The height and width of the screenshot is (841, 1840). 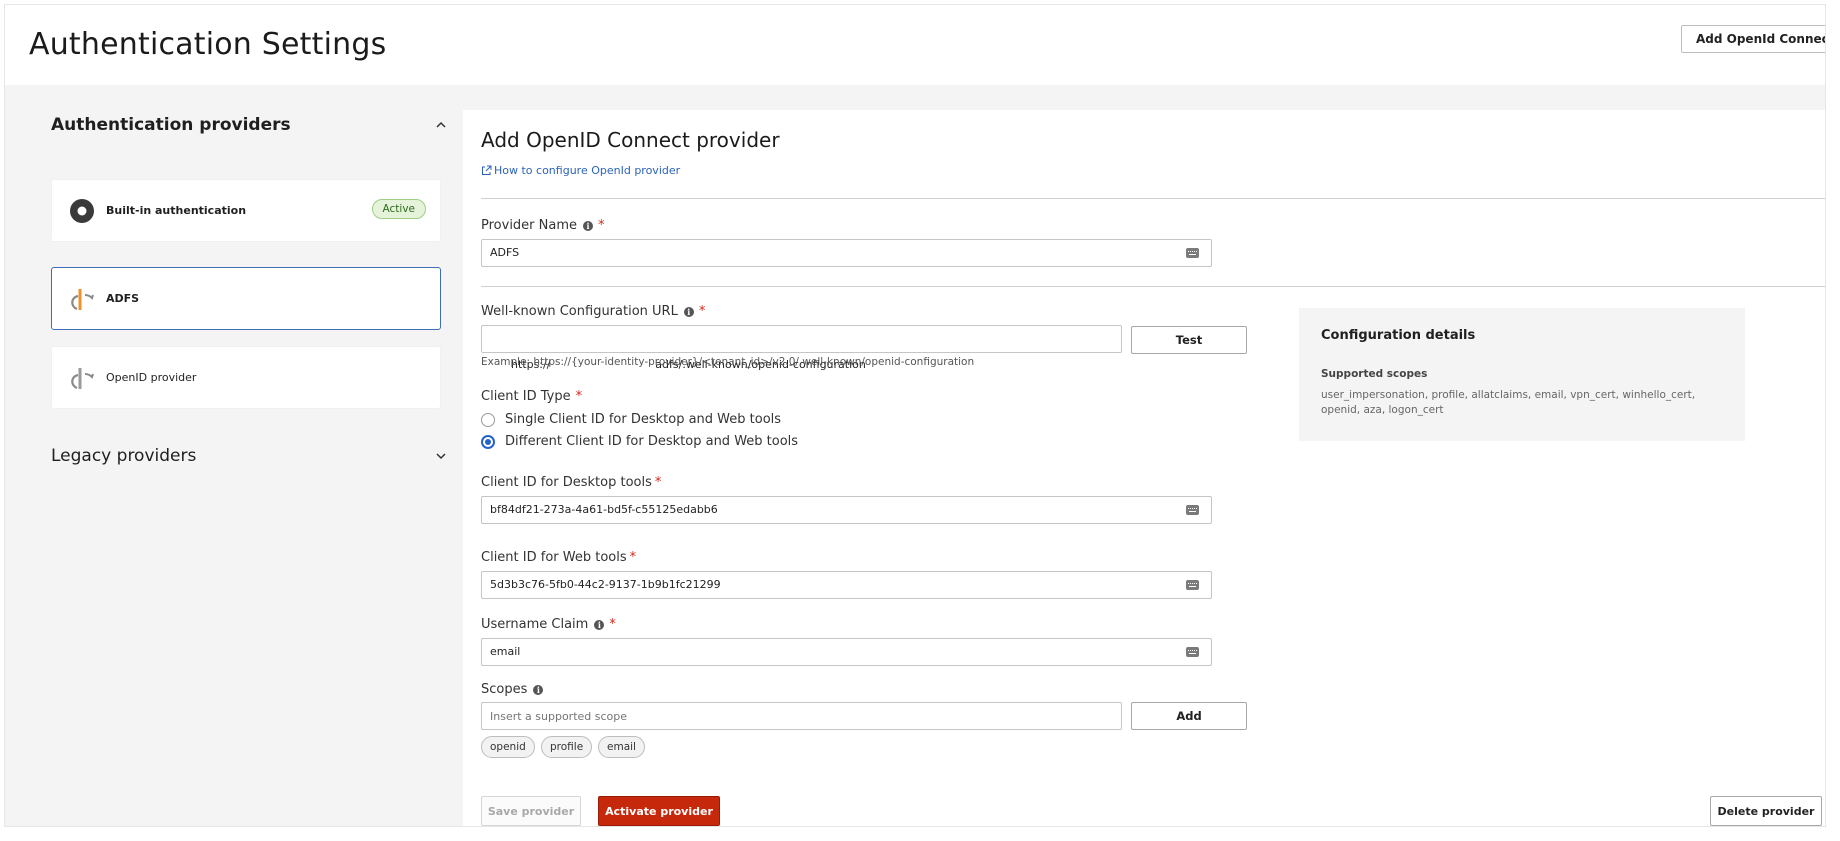 I want to click on provider-card-openid: OpenID provider, so click(x=246, y=377).